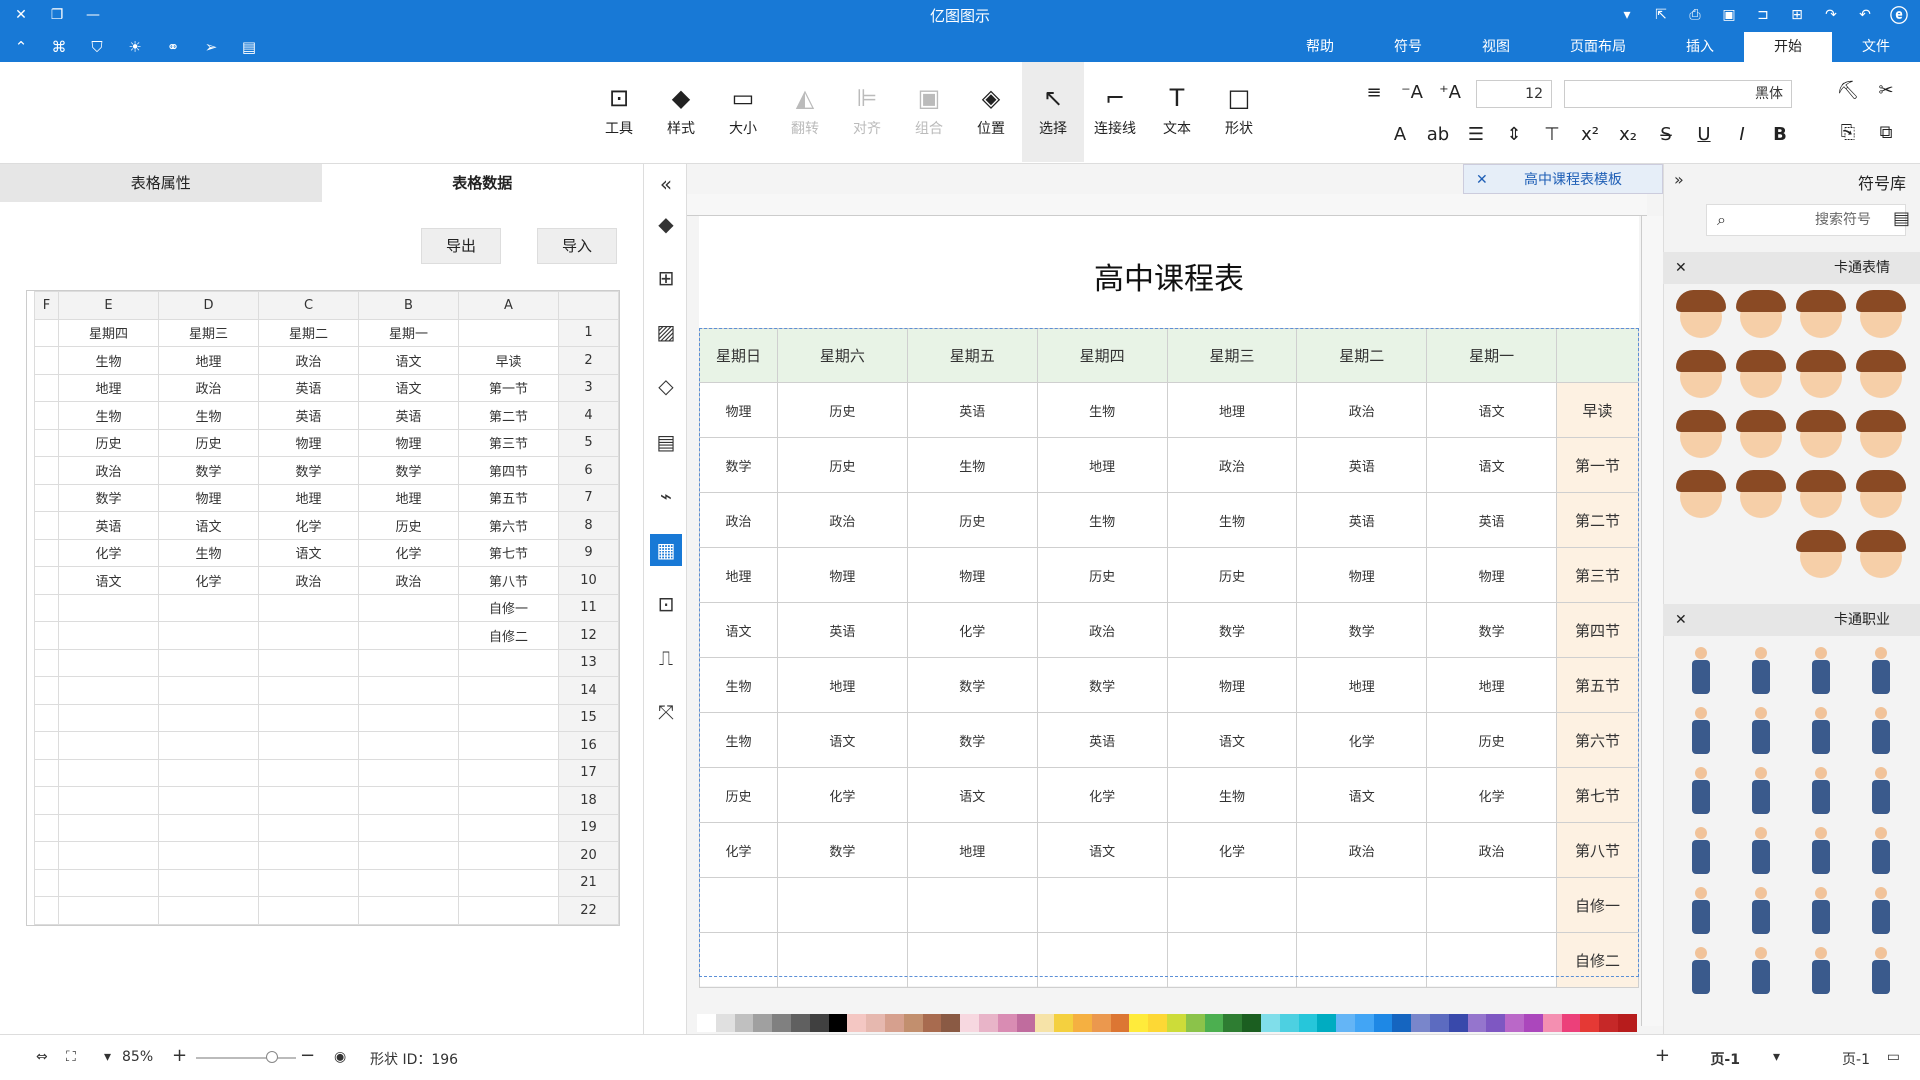  What do you see at coordinates (1791, 268) in the screenshot?
I see `library-header-emoji: 卡通表情 ✕` at bounding box center [1791, 268].